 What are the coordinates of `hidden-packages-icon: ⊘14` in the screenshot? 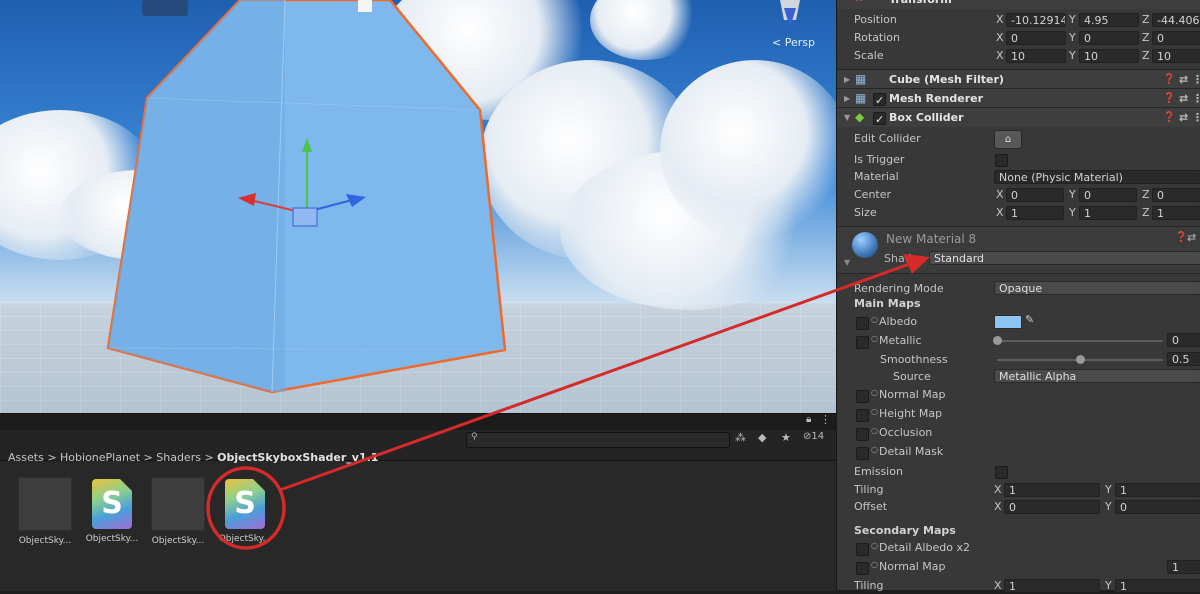 It's located at (813, 436).